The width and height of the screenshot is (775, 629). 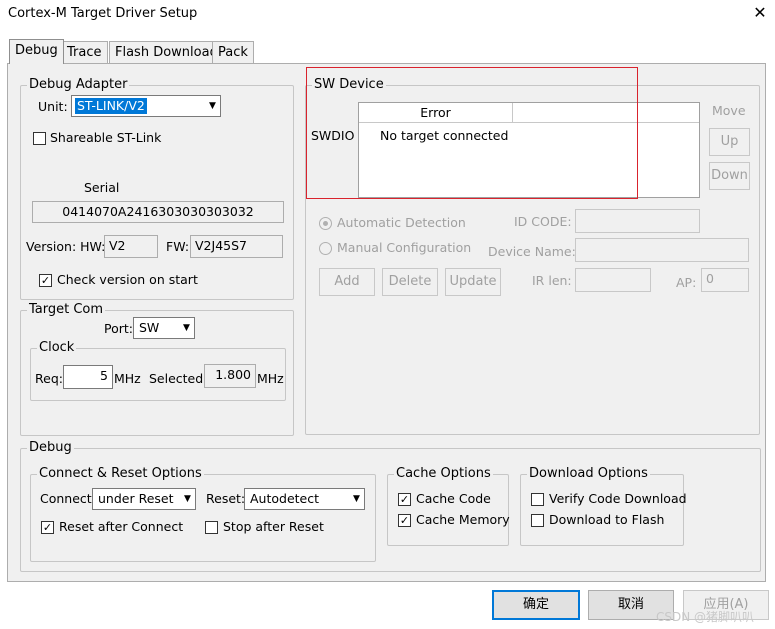 I want to click on port-label: Port:, so click(x=118, y=328).